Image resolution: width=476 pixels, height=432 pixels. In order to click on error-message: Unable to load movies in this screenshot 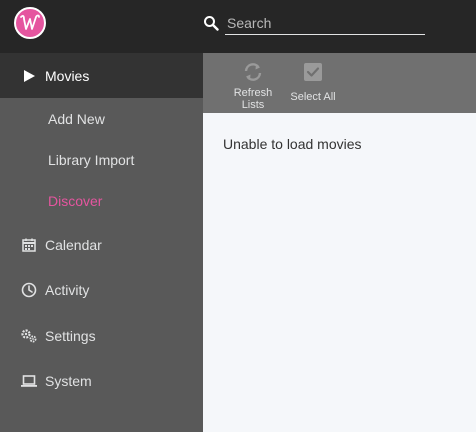, I will do `click(292, 144)`.